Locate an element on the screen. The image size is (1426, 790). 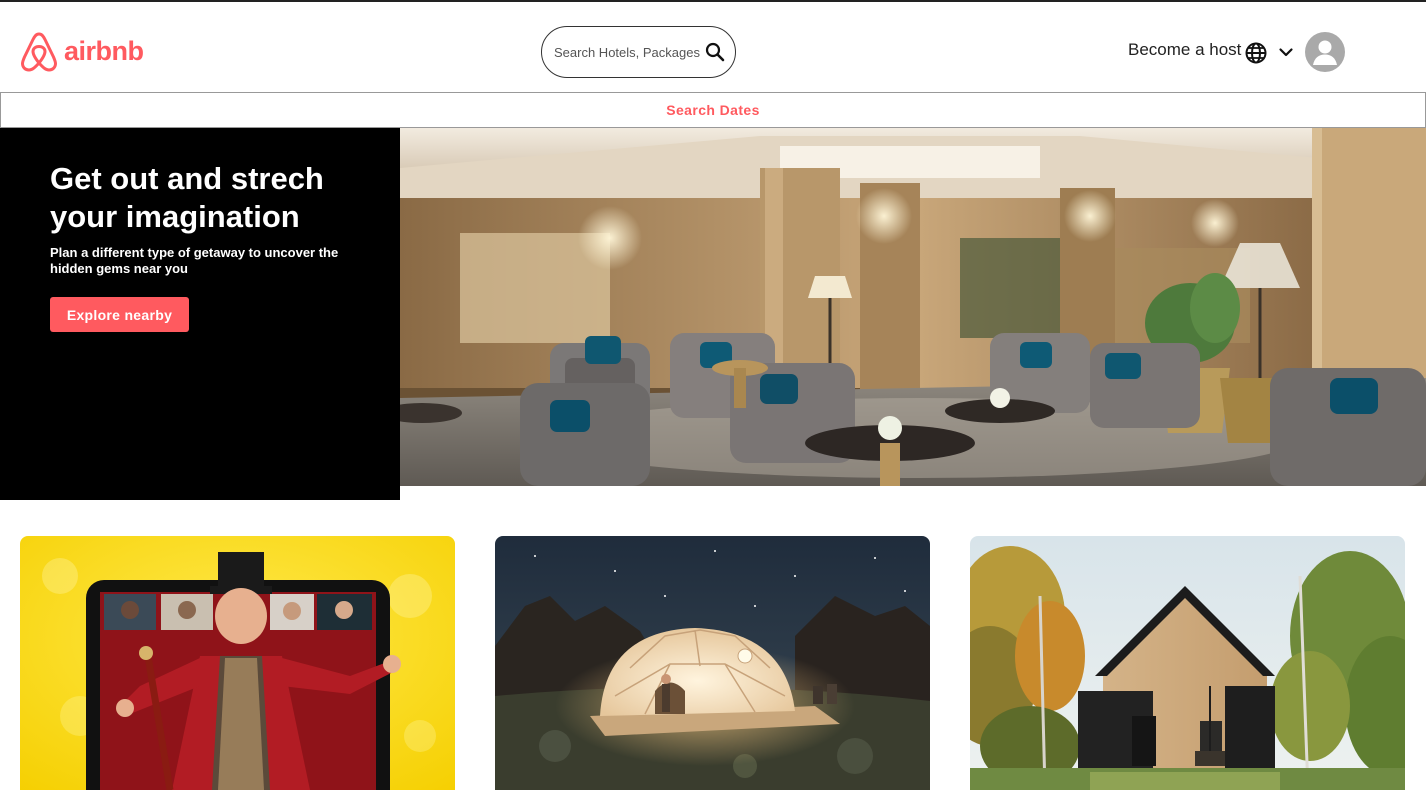
become-host-link: Become a host is located at coordinates (1184, 50).